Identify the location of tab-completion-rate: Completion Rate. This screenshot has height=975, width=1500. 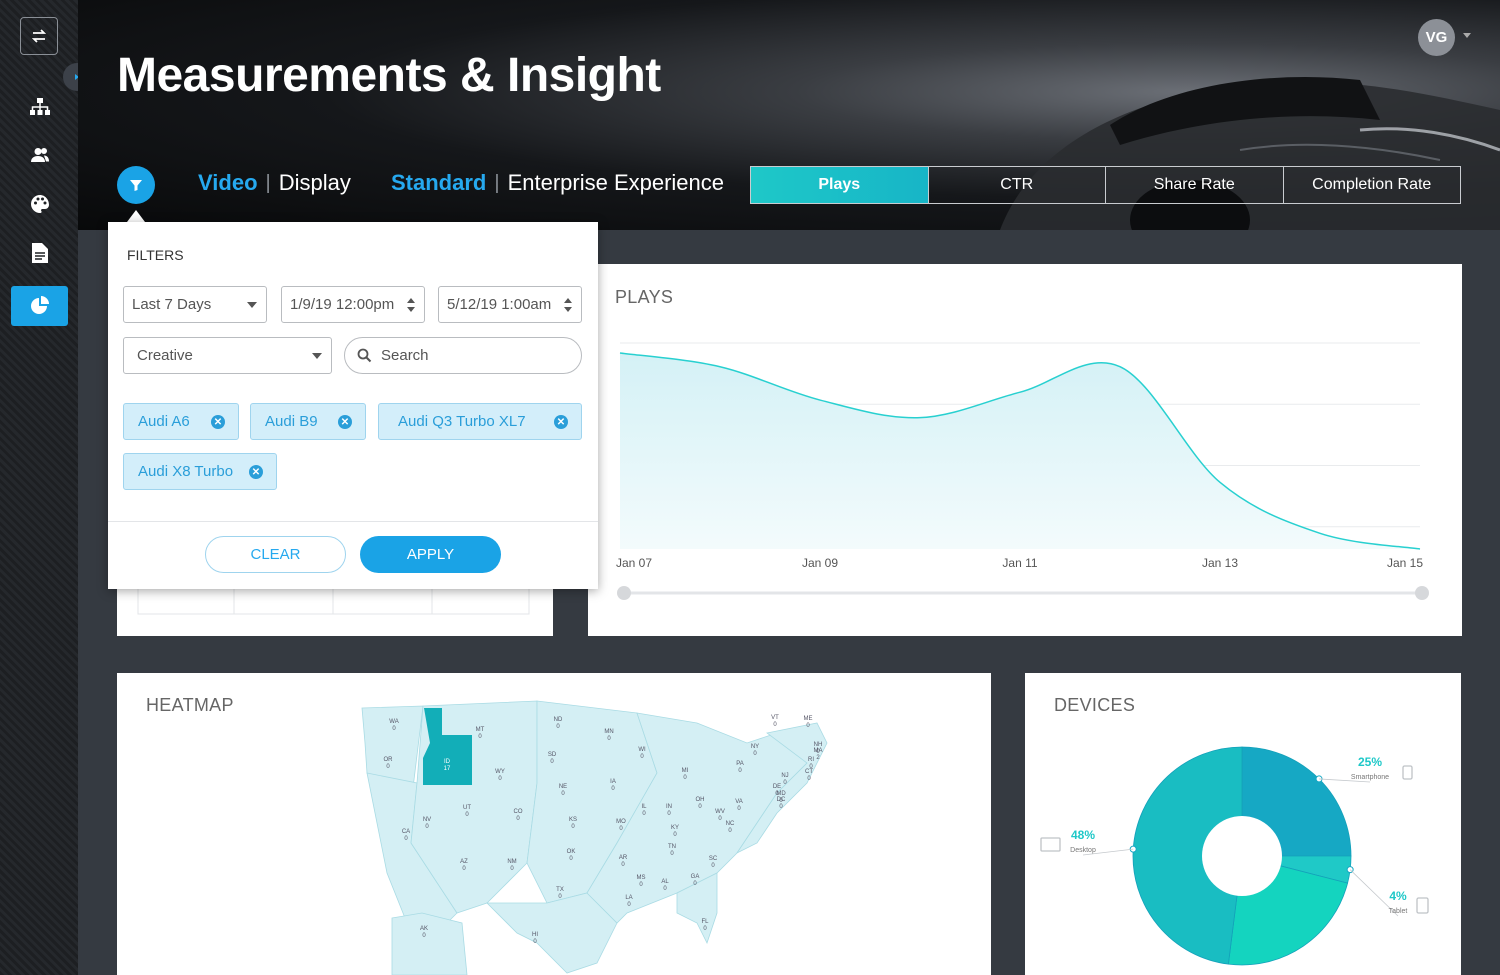
(1372, 185).